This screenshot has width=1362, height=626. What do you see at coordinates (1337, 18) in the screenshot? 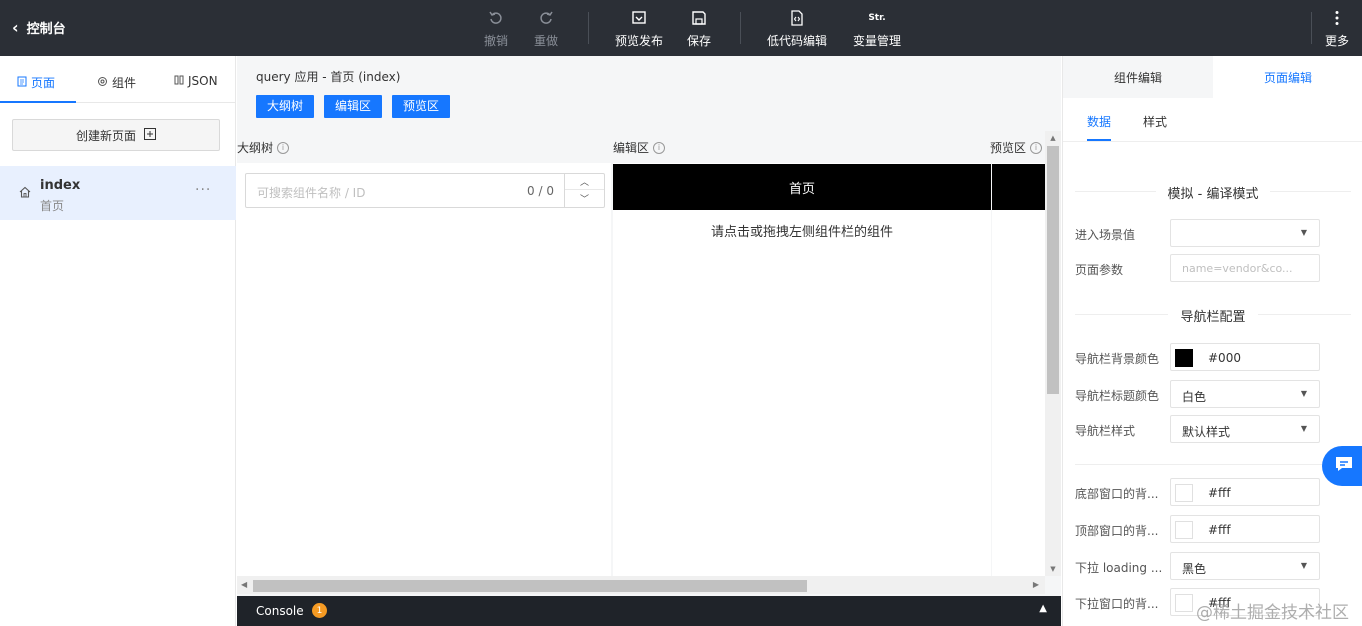
I see `more-vertical-icon` at bounding box center [1337, 18].